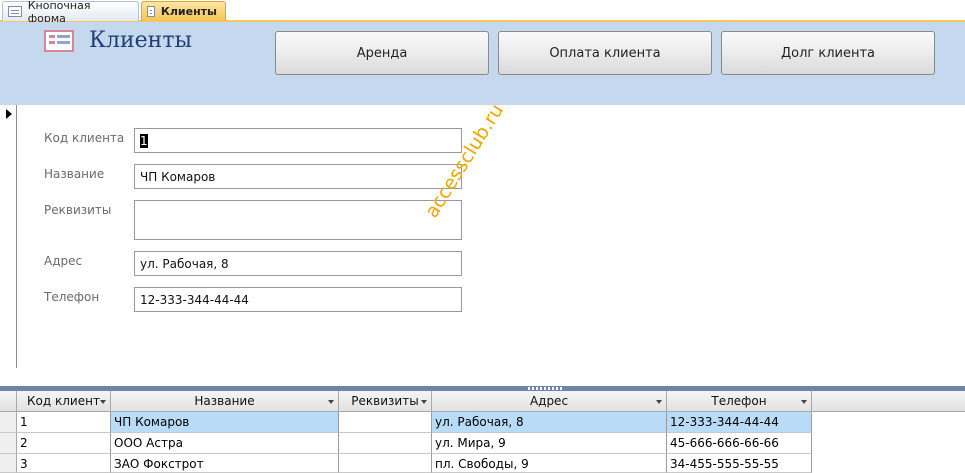 This screenshot has width=965, height=473. Describe the element at coordinates (298, 220) in the screenshot. I see `requisites-field` at that location.